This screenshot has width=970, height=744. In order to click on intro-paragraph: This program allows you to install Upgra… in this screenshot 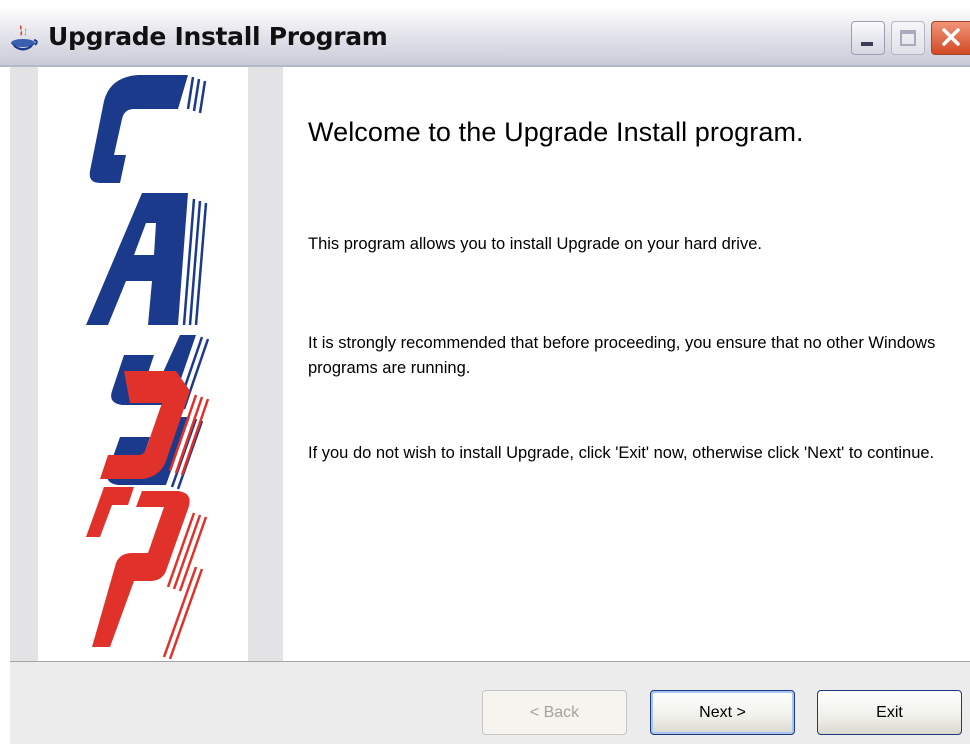, I will do `click(535, 244)`.